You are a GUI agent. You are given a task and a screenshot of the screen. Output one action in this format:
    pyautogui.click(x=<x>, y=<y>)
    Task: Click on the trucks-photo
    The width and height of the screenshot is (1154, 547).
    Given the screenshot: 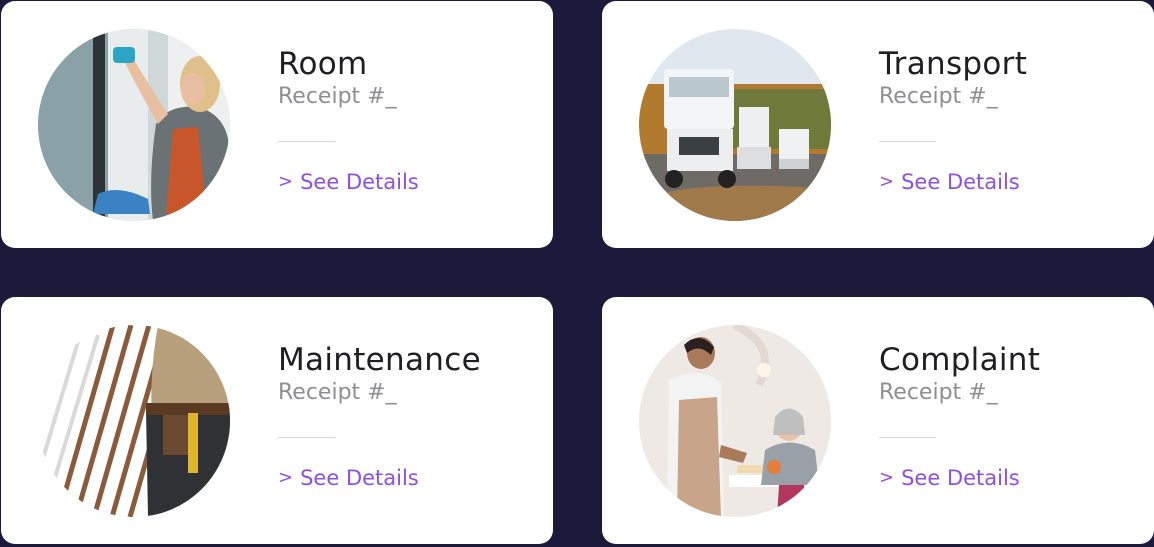 What is the action you would take?
    pyautogui.click(x=735, y=125)
    